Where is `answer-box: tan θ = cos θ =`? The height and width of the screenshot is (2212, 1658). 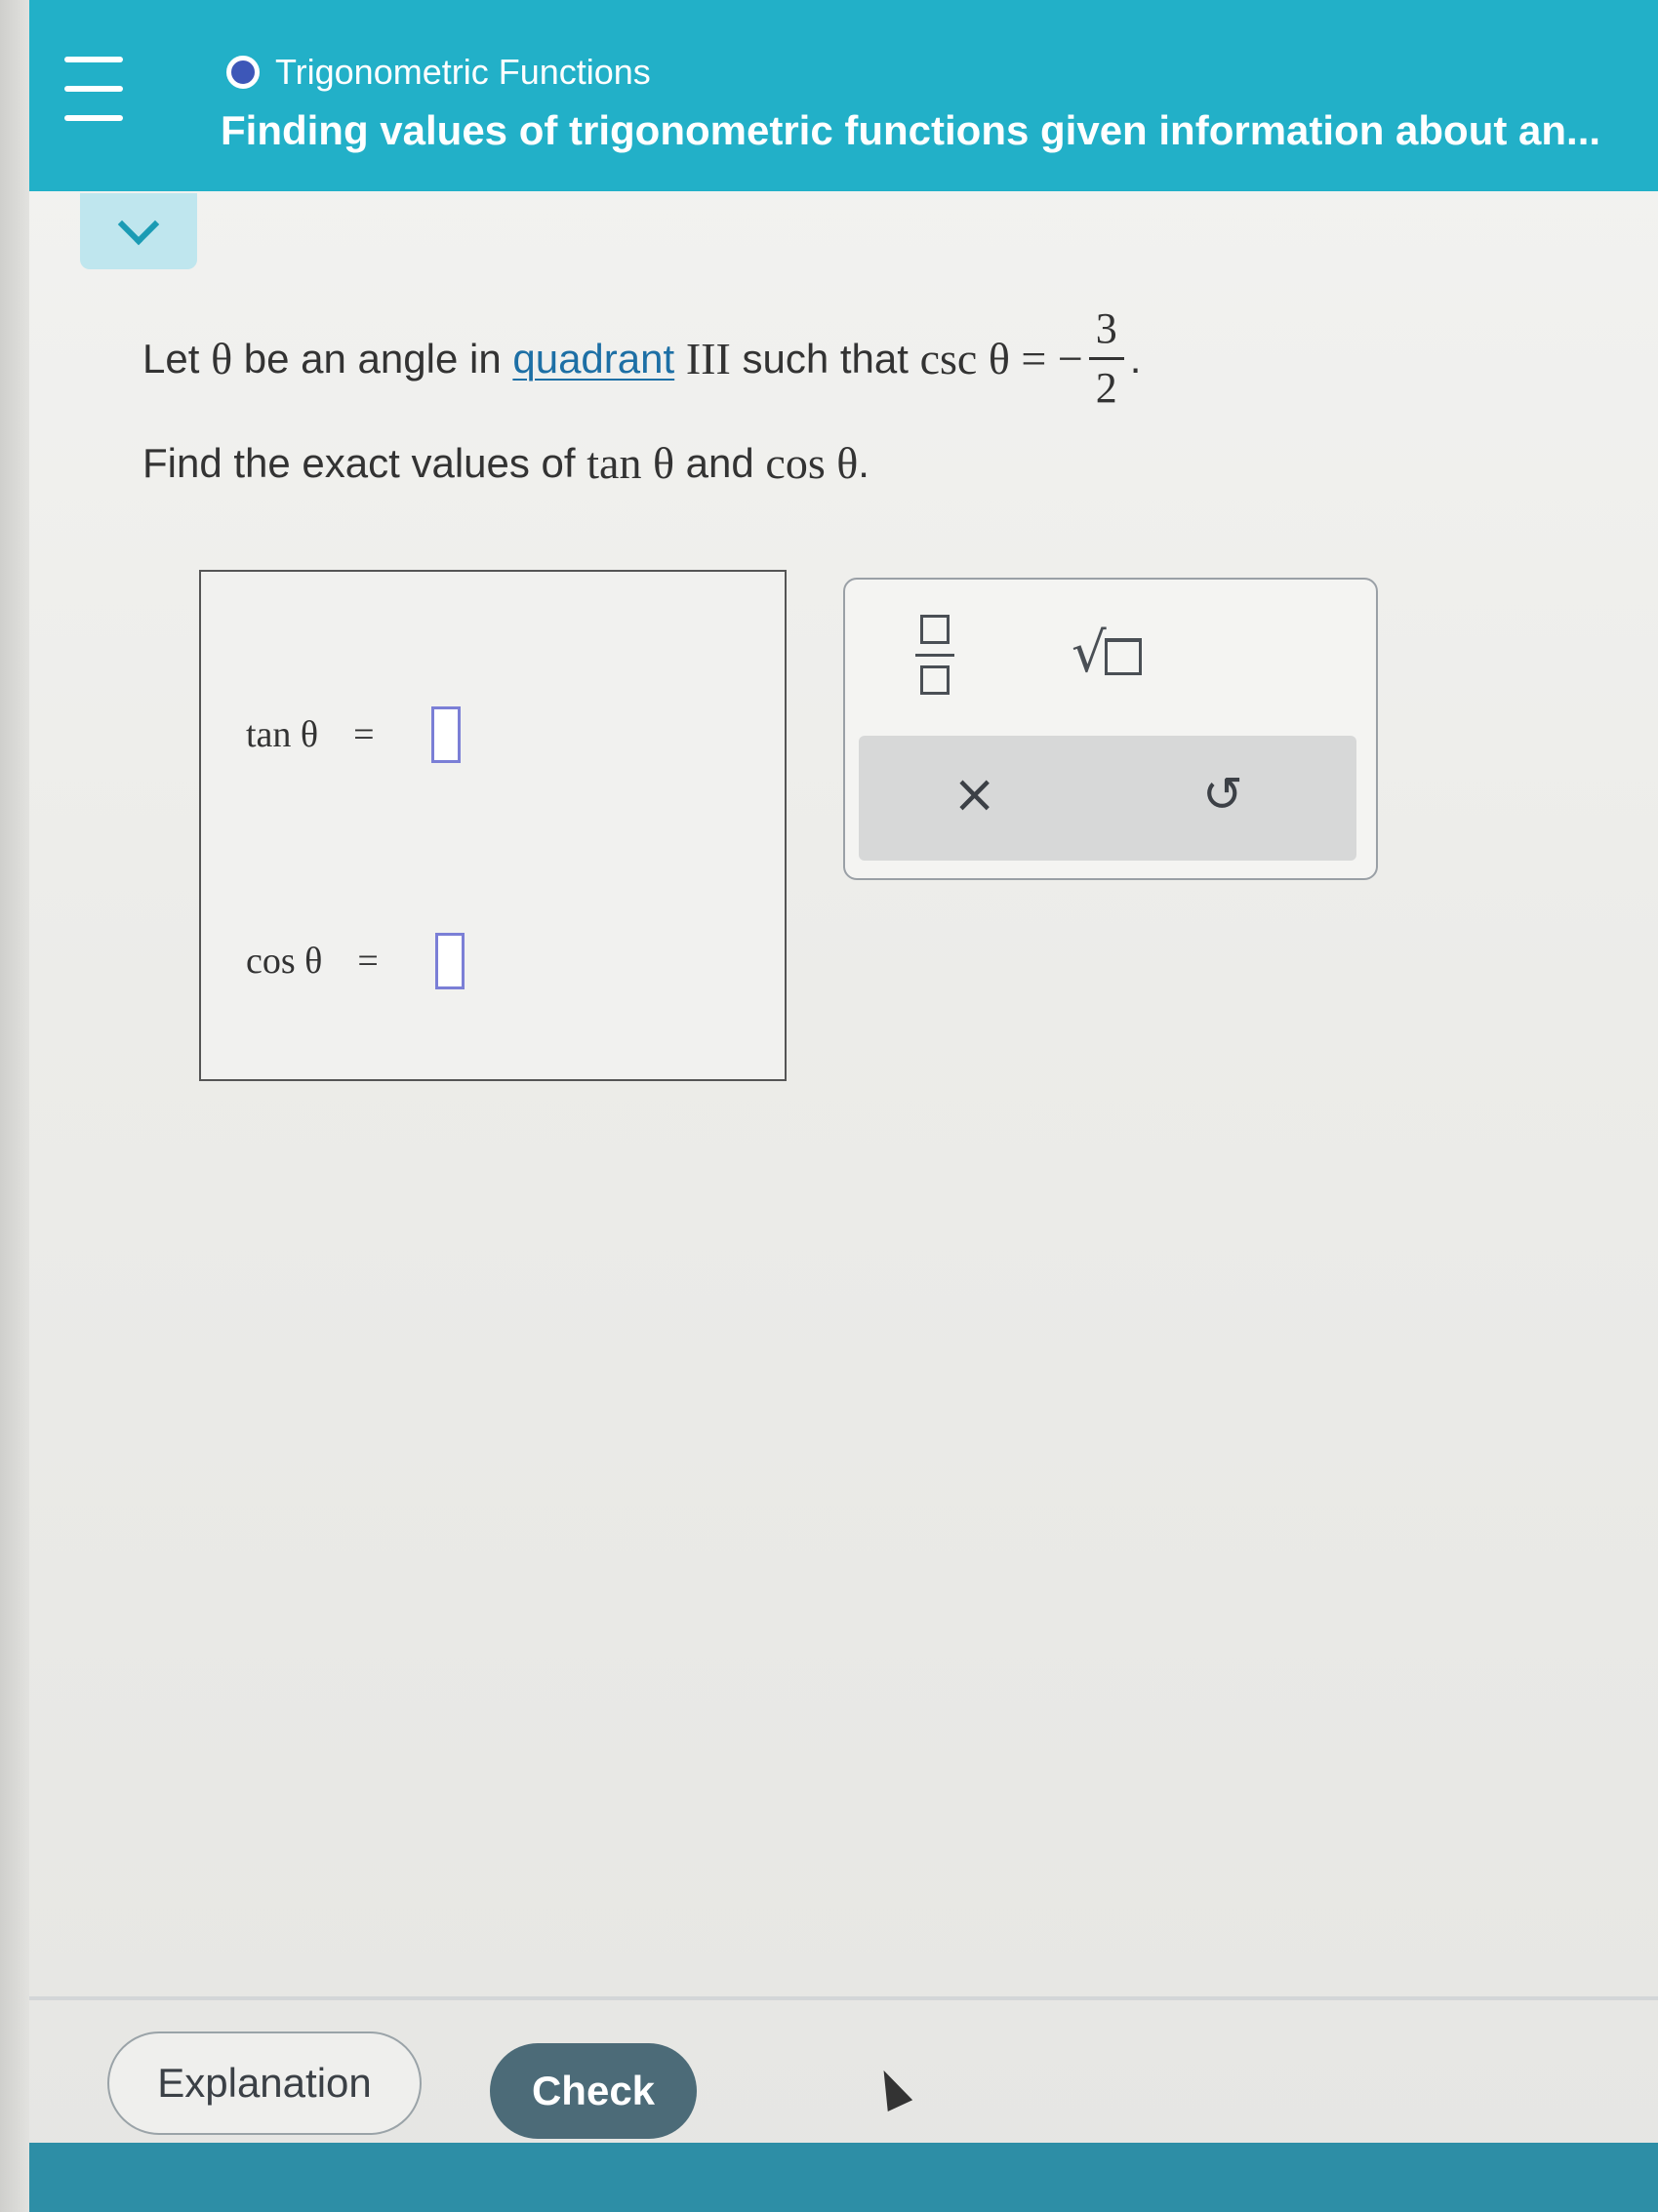
answer-box: tan θ = cos θ = is located at coordinates (493, 826).